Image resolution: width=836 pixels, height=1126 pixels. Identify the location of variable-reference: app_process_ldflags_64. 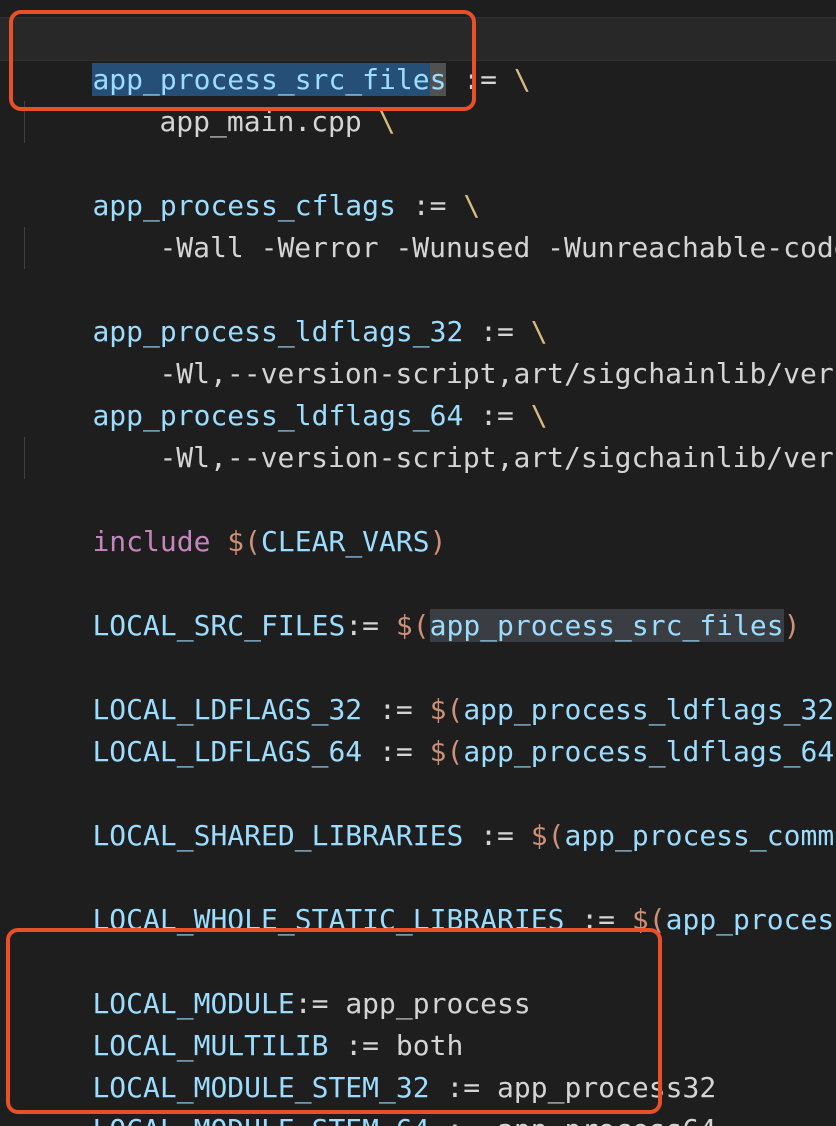
(649, 751).